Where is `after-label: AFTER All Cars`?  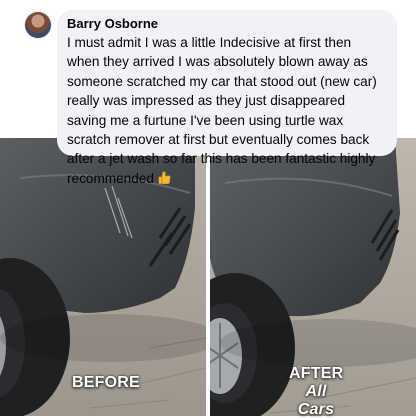 after-label: AFTER All Cars is located at coordinates (316, 392).